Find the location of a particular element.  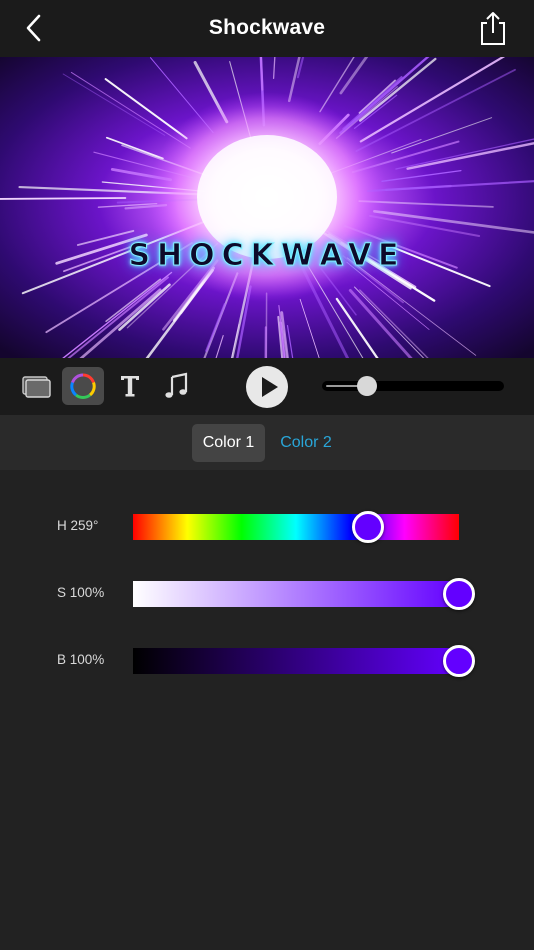

saturation-slider-row: S 100% is located at coordinates (267, 594).